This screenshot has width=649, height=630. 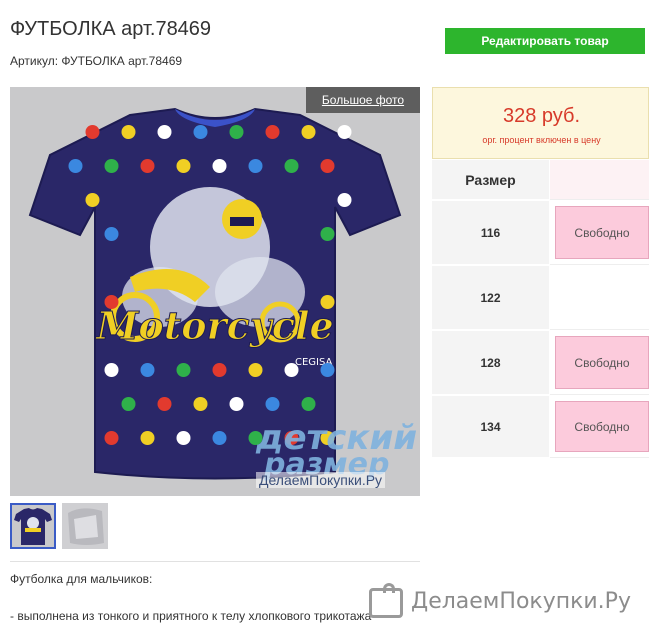 I want to click on footer-logo: ДелаемПокупки.Ру, so click(x=508, y=601).